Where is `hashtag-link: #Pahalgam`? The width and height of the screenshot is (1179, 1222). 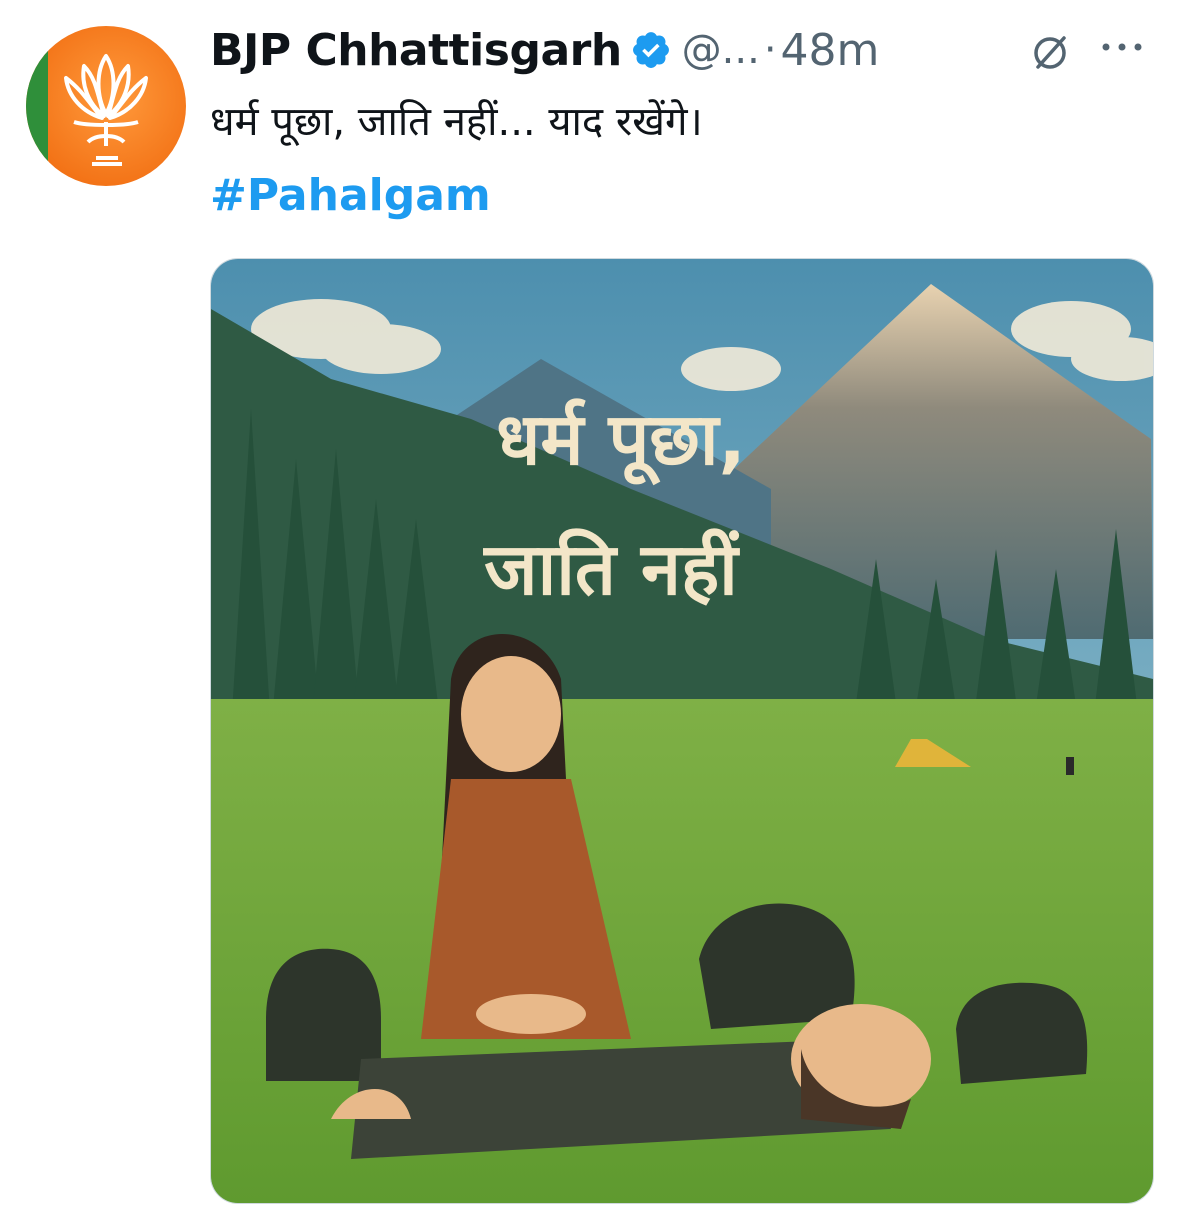
hashtag-link: #Pahalgam is located at coordinates (350, 195).